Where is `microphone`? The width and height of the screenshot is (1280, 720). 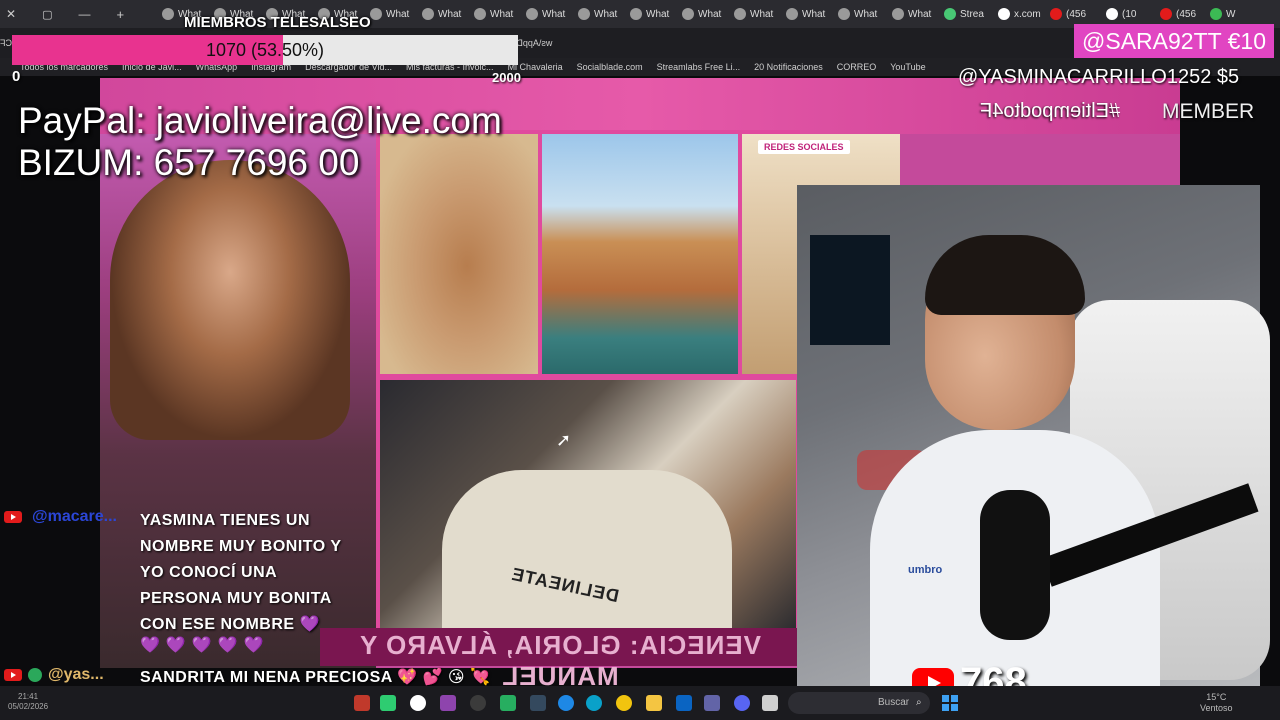 microphone is located at coordinates (1015, 565).